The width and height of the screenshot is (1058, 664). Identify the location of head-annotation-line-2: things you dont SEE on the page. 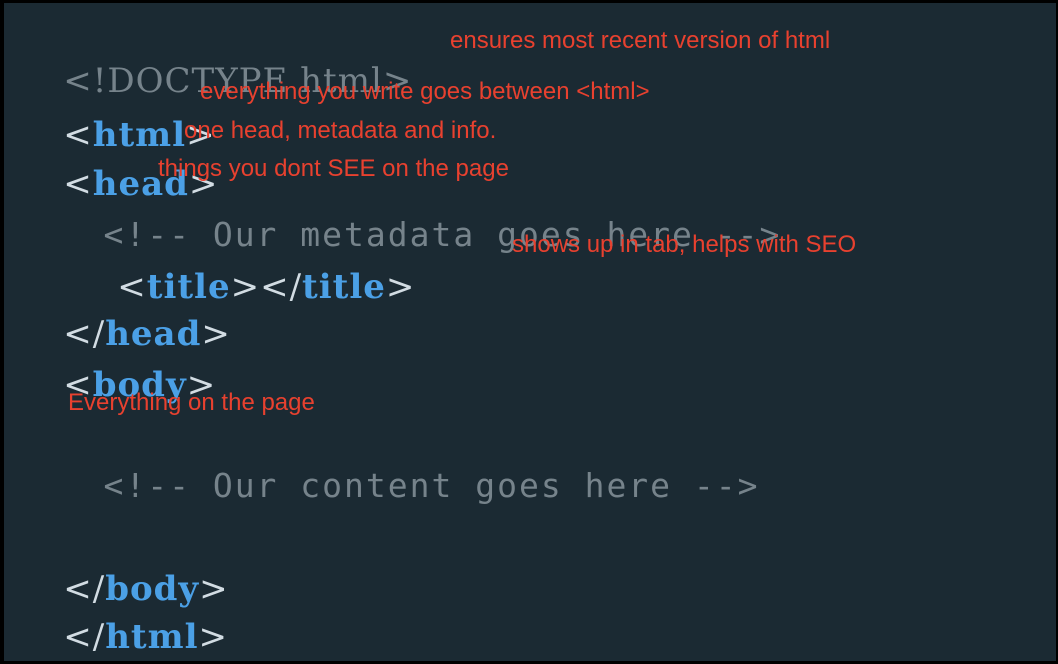
(333, 168).